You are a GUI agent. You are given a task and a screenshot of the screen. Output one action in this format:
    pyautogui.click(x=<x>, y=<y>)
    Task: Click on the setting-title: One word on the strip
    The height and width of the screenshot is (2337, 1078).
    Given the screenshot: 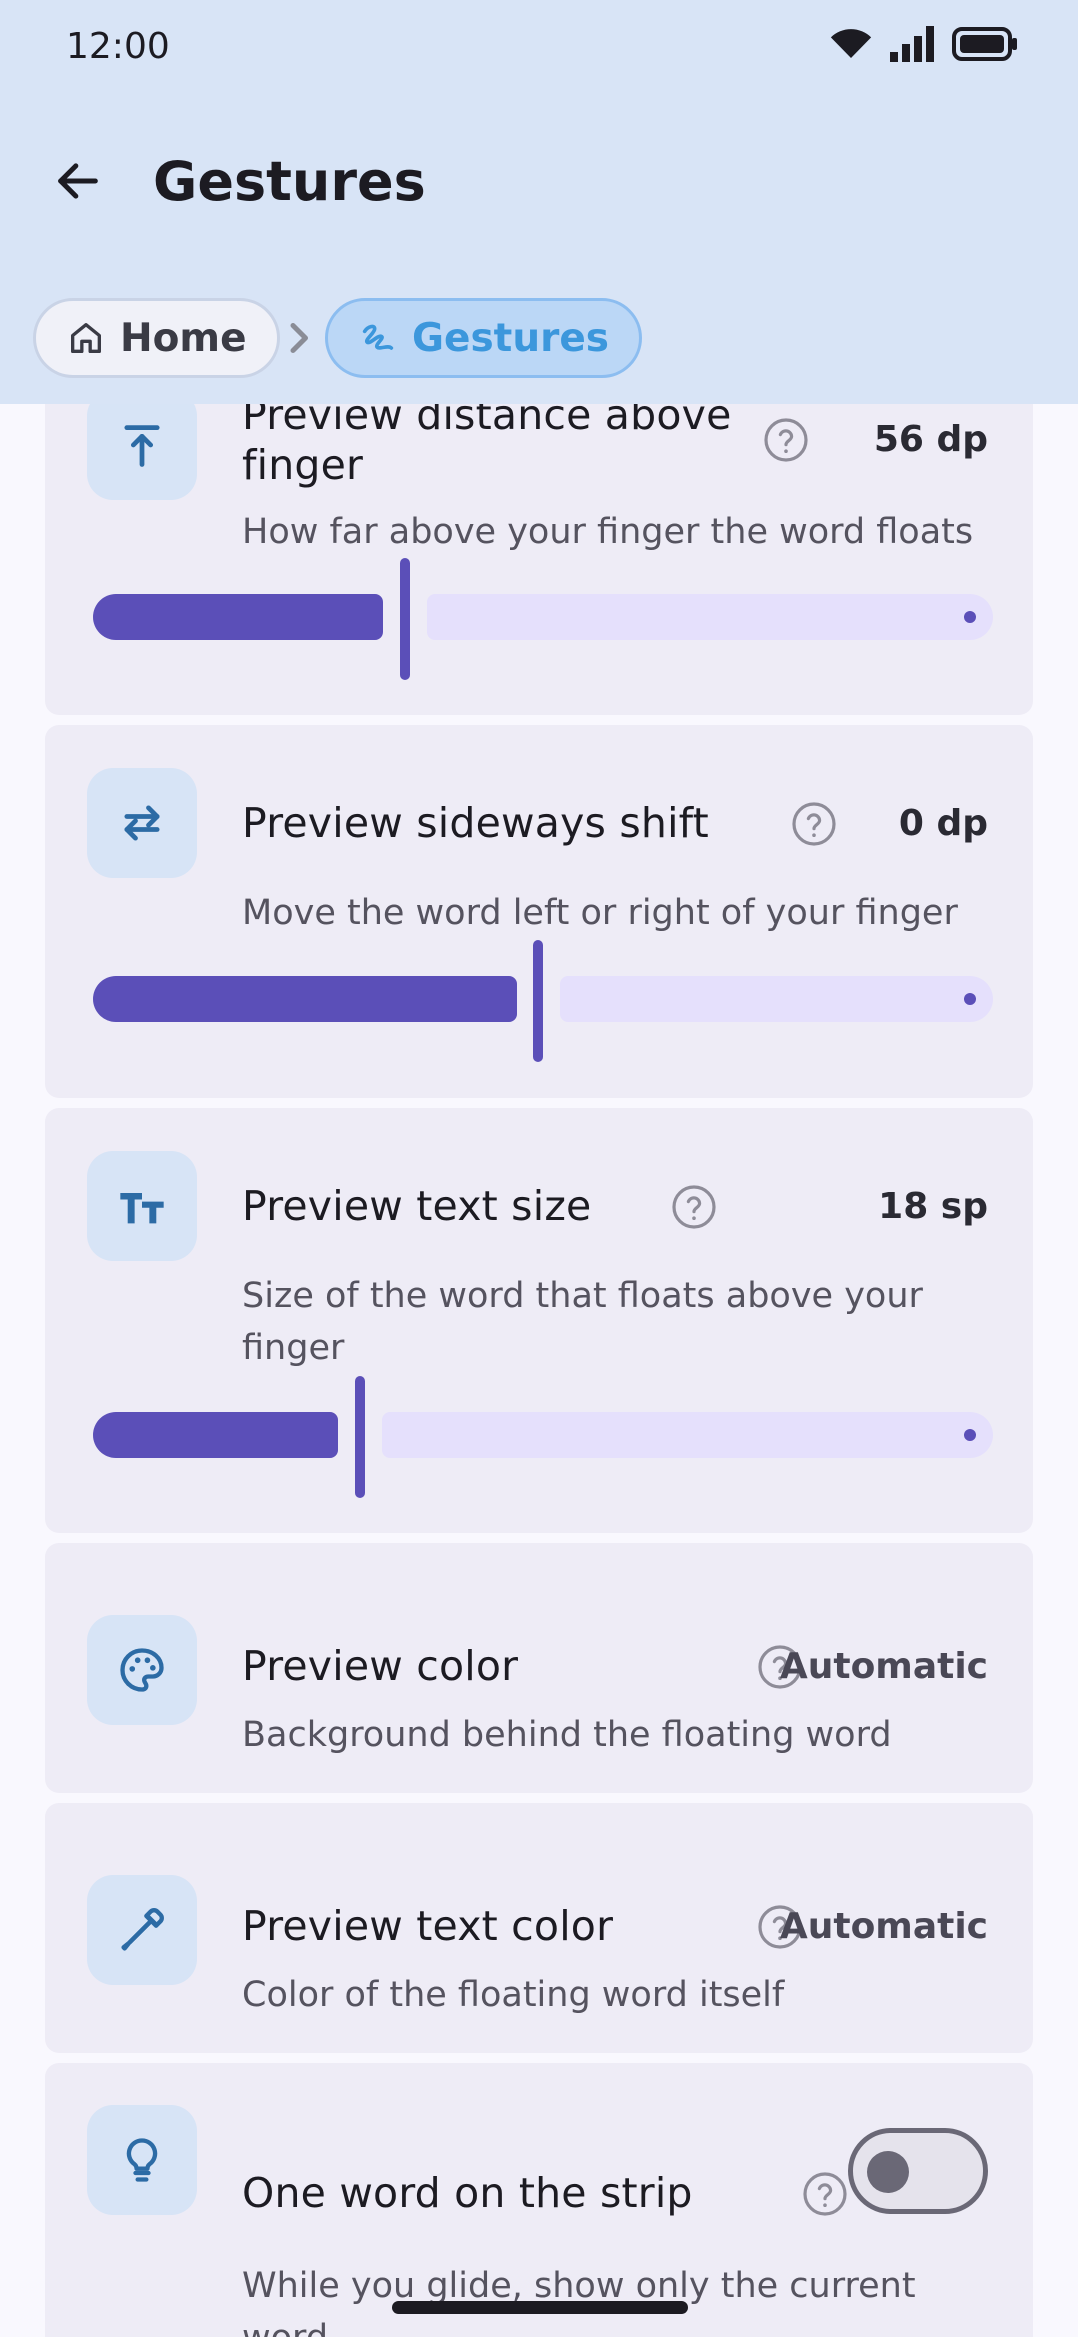 What is the action you would take?
    pyautogui.click(x=467, y=2193)
    